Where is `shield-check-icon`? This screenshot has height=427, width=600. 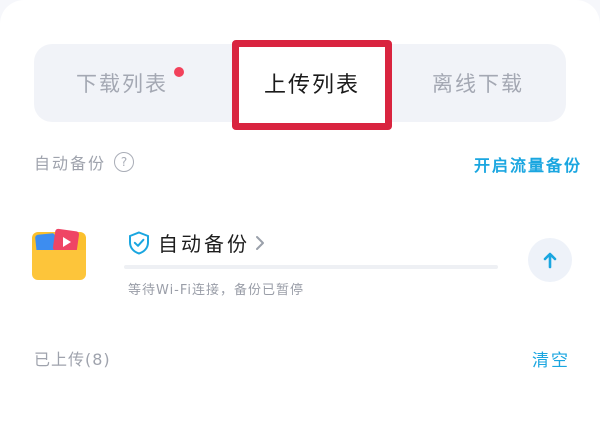 shield-check-icon is located at coordinates (139, 242).